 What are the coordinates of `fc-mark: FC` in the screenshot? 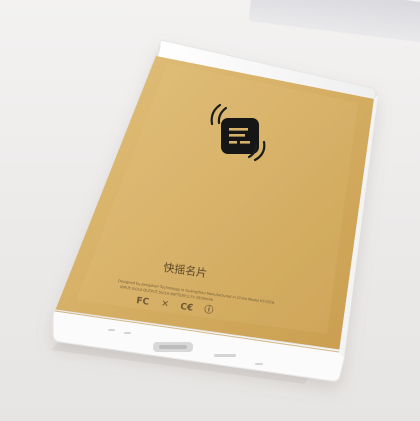 It's located at (143, 302).